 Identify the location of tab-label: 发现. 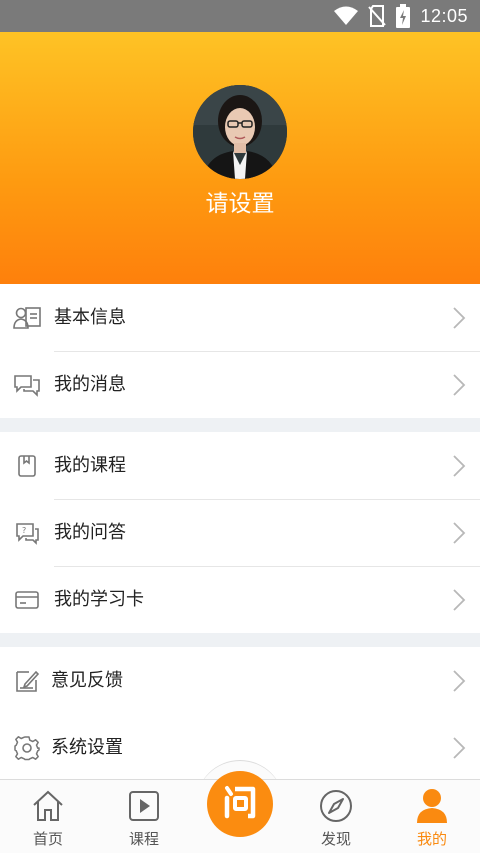
(335, 839).